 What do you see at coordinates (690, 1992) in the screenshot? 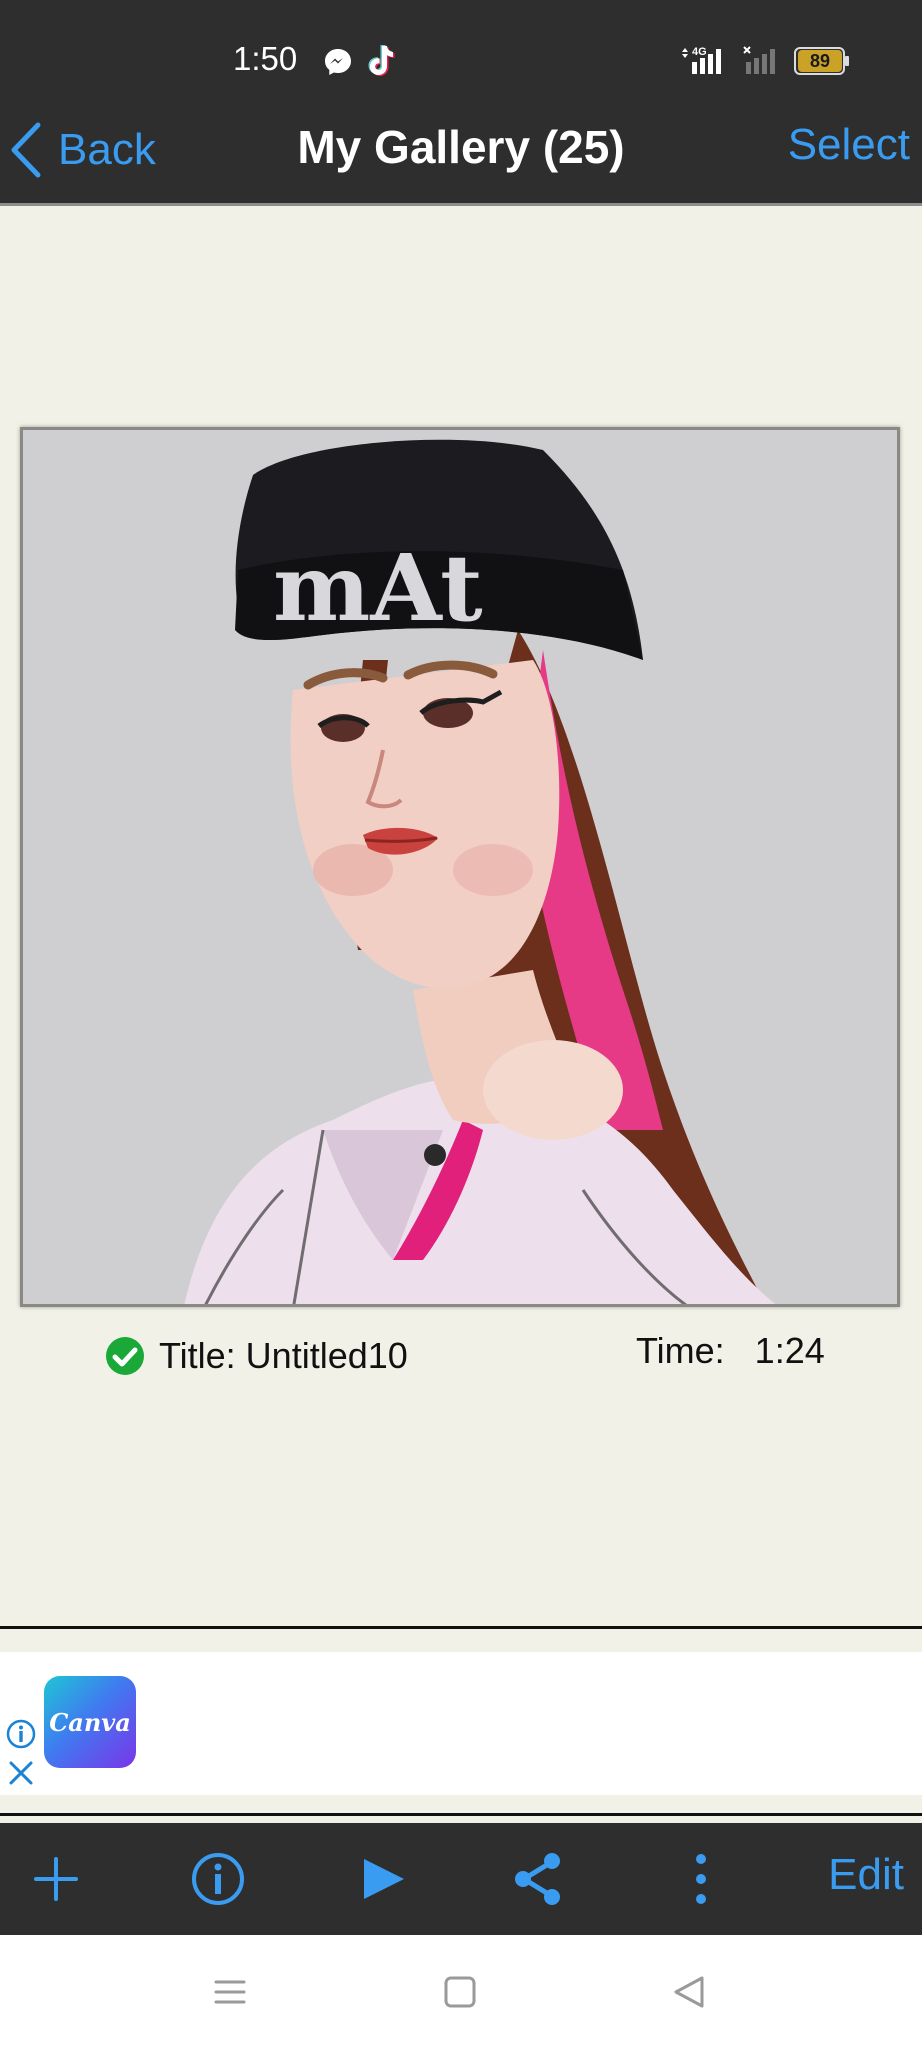
I see `back-triangle-icon` at bounding box center [690, 1992].